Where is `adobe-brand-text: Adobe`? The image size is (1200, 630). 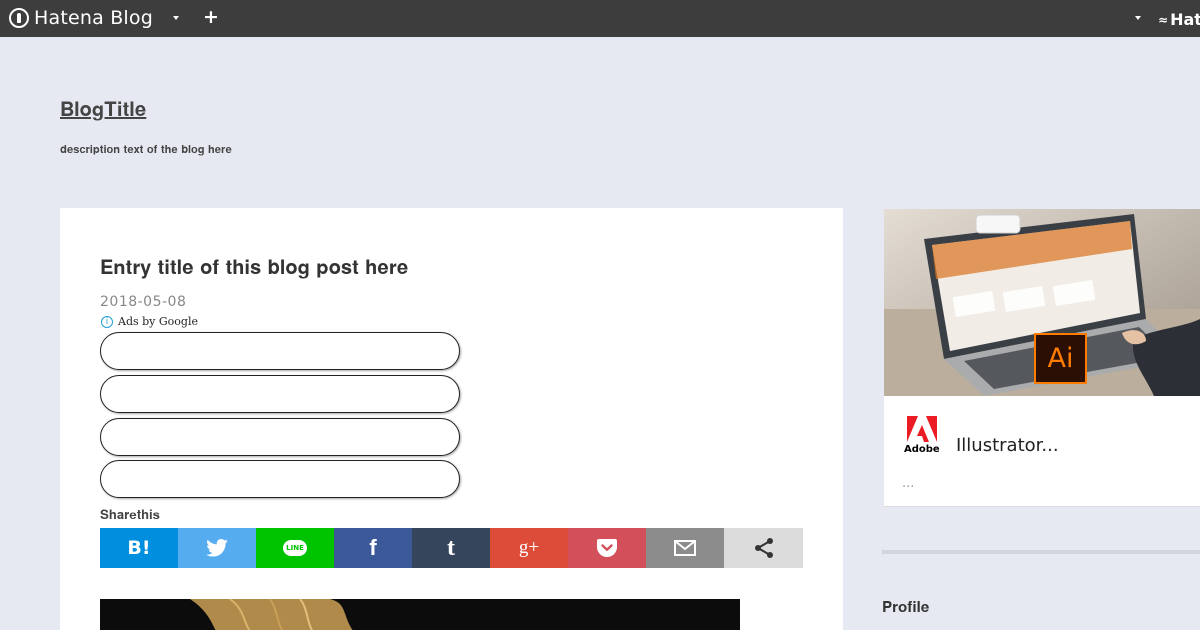 adobe-brand-text: Adobe is located at coordinates (922, 449).